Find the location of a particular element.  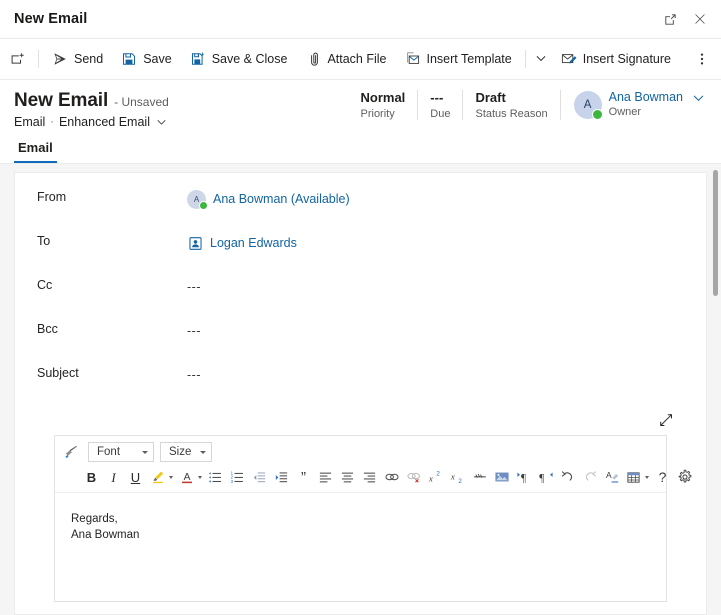

presence-available-icon is located at coordinates (597, 114).